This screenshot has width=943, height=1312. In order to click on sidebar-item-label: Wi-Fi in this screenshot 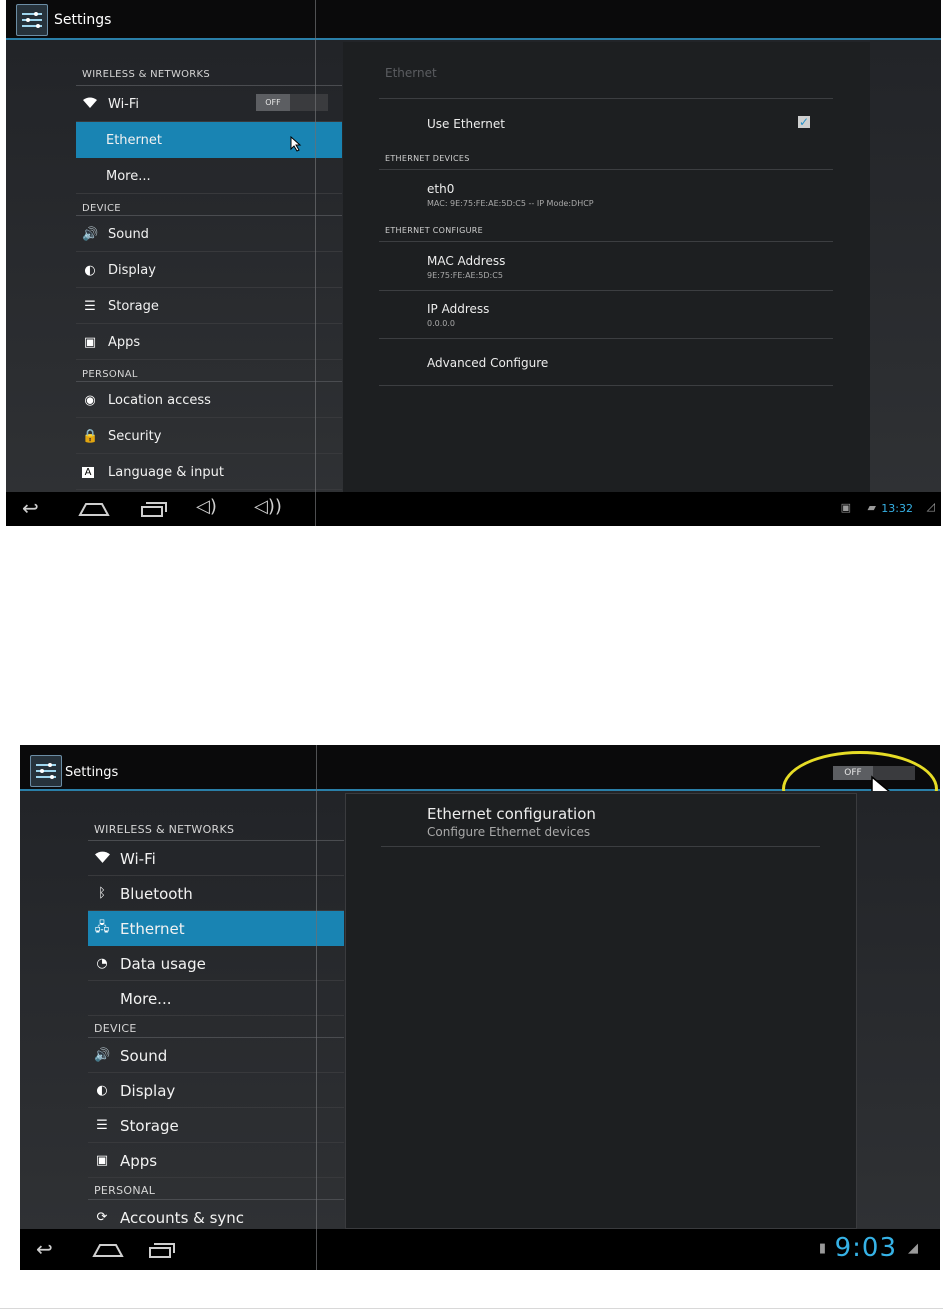, I will do `click(138, 858)`.